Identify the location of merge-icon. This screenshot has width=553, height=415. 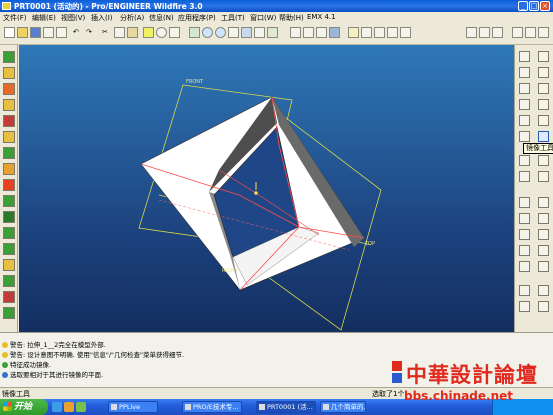
(9, 313).